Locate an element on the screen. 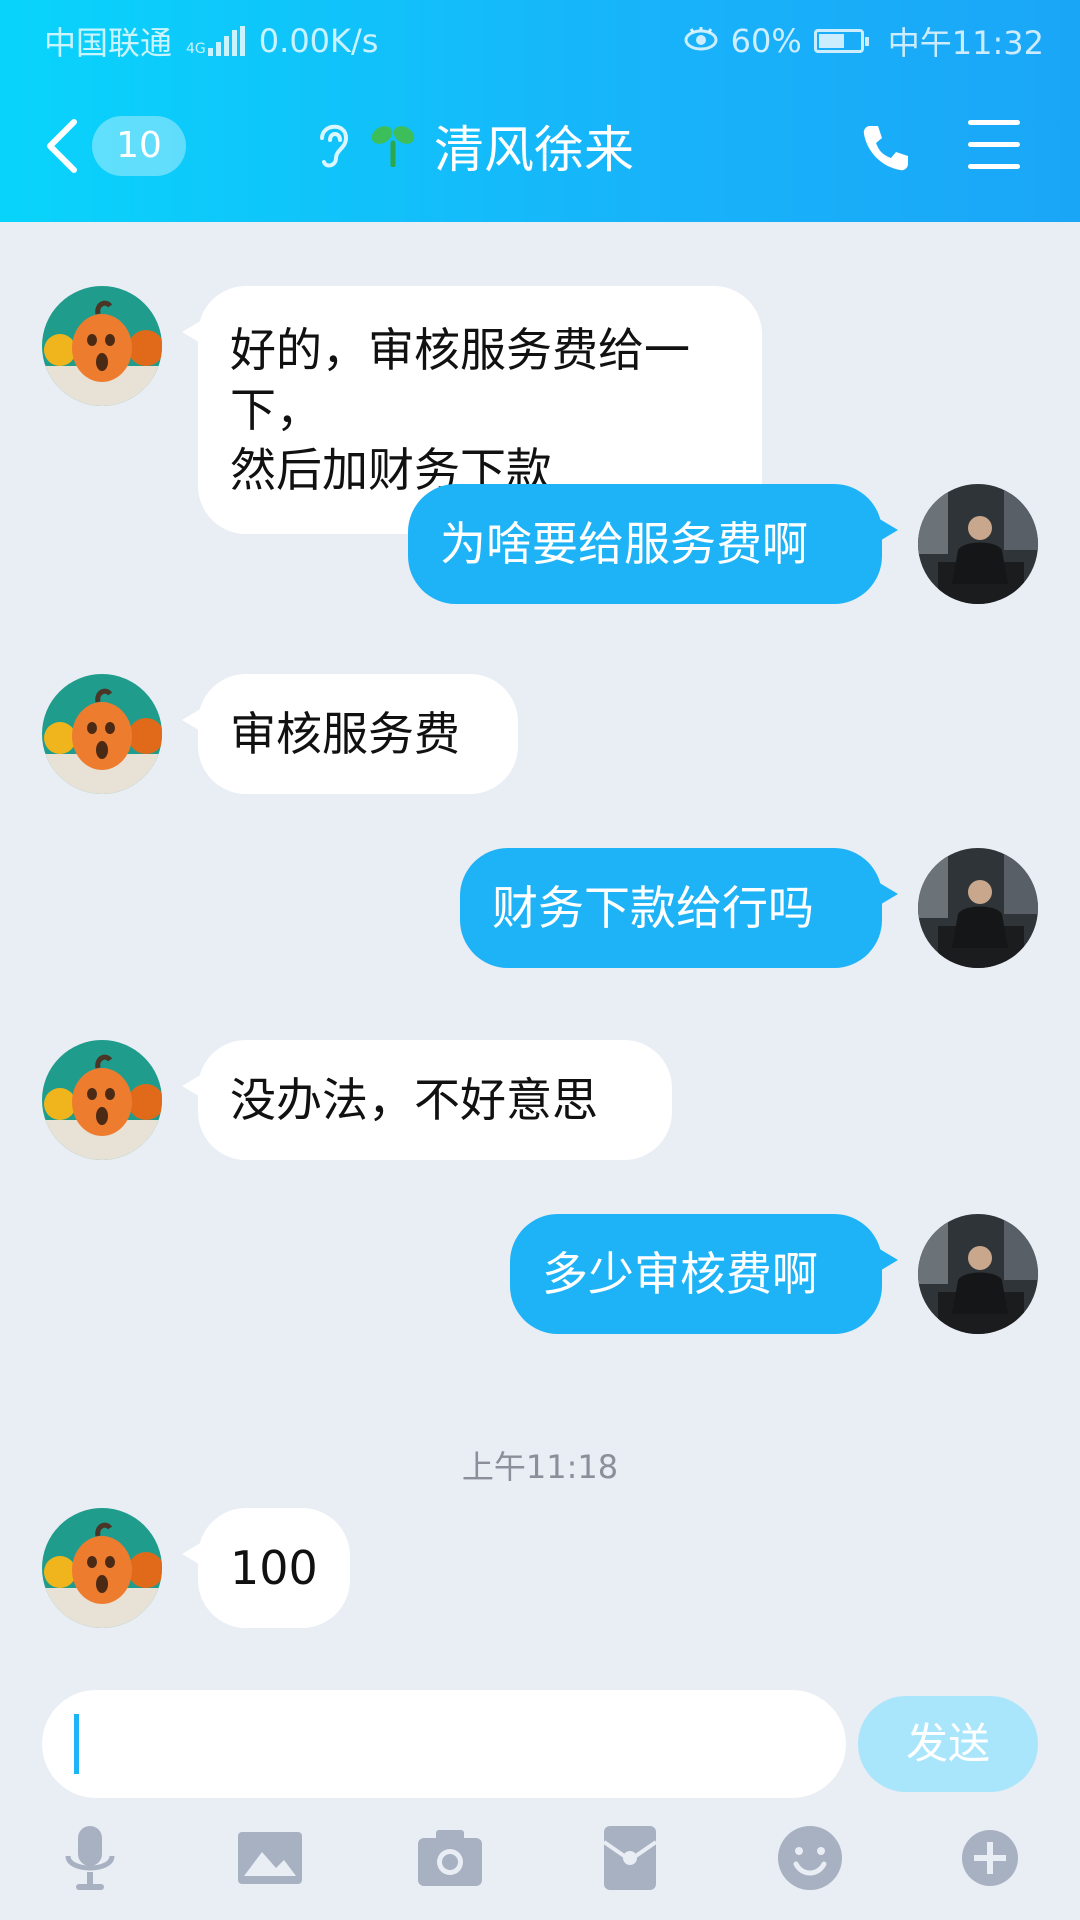 This screenshot has width=1080, height=1920. signal-icon is located at coordinates (226, 41).